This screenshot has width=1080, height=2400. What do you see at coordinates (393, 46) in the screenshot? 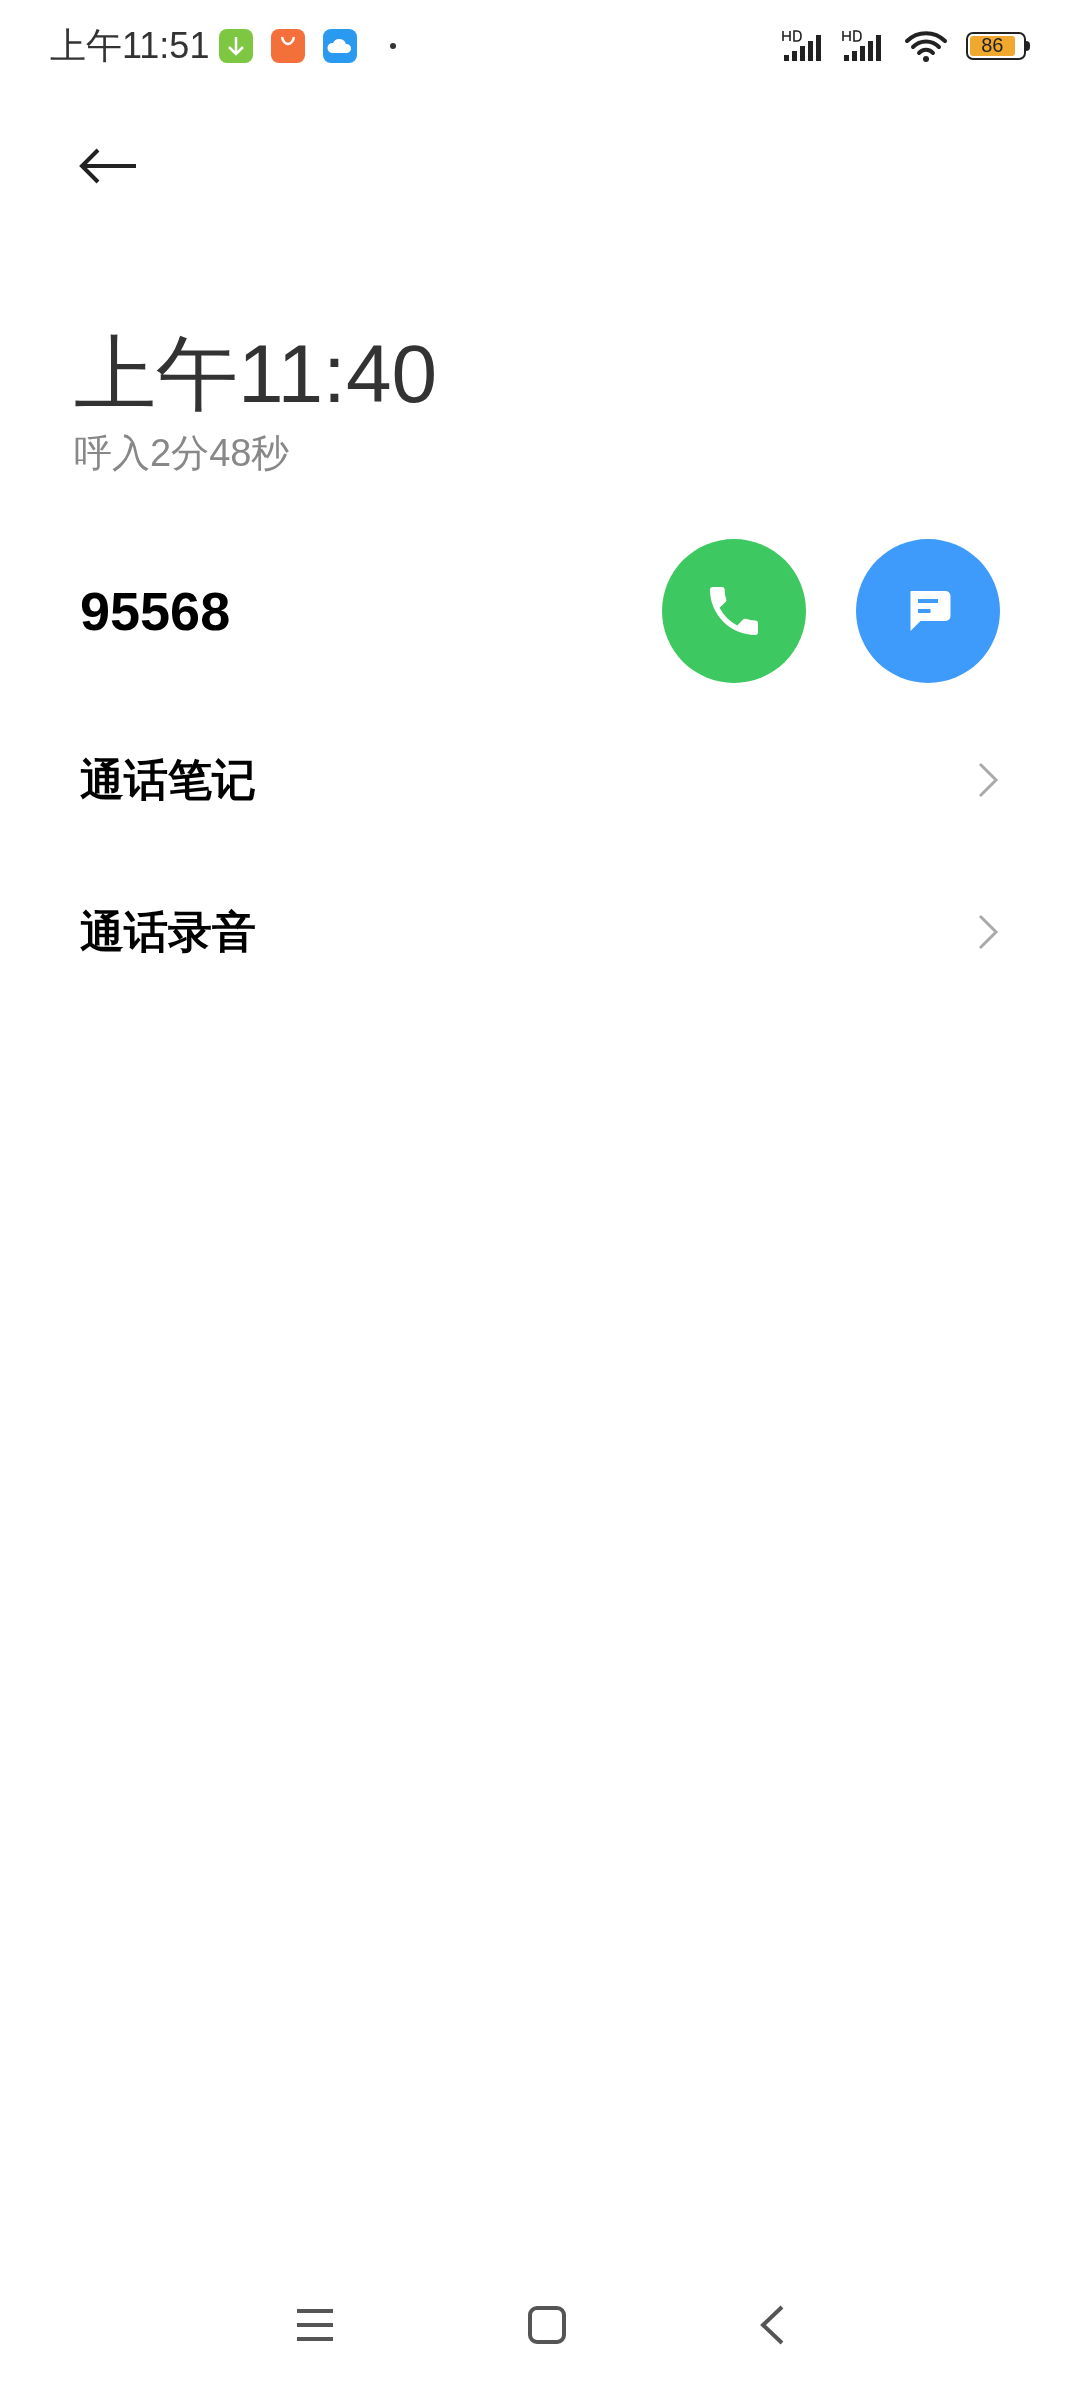
I see `dot-icon` at bounding box center [393, 46].